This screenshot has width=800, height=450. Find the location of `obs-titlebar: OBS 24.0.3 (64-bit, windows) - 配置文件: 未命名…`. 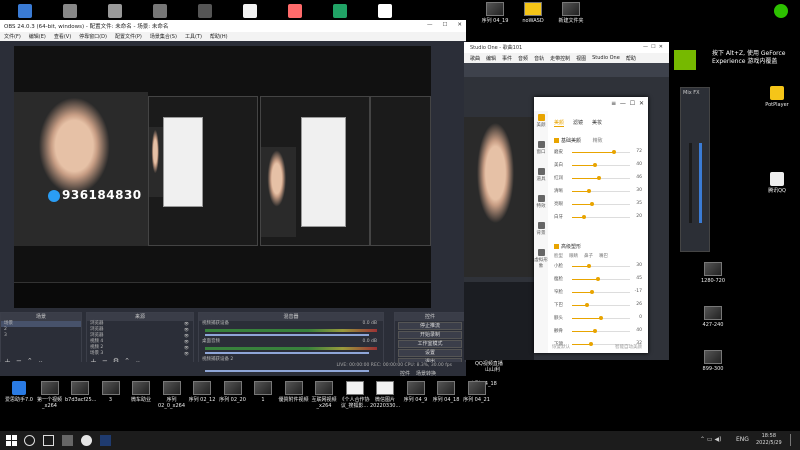

obs-titlebar: OBS 24.0.3 (64-bit, windows) - 配置文件: 未命名… is located at coordinates (233, 26).